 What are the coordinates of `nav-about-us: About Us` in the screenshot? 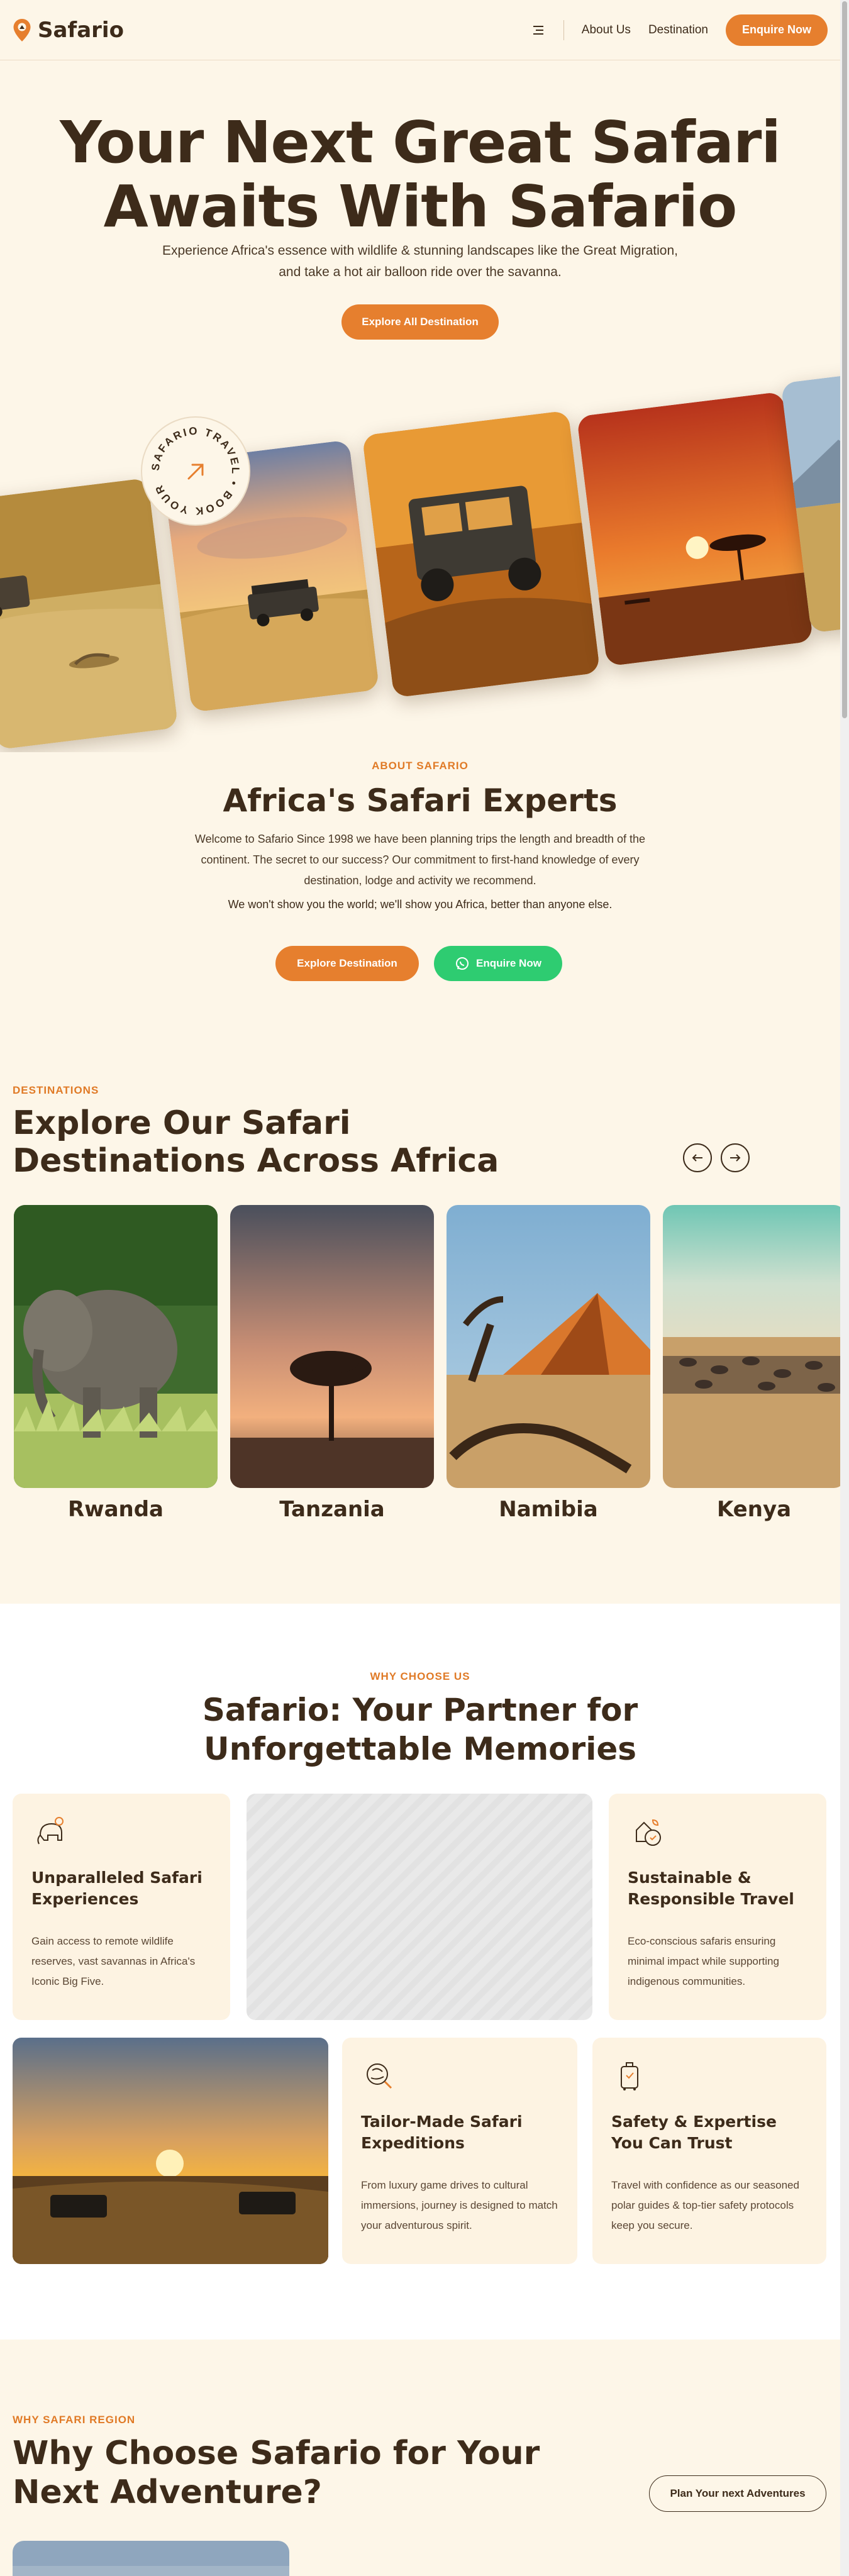 It's located at (606, 30).